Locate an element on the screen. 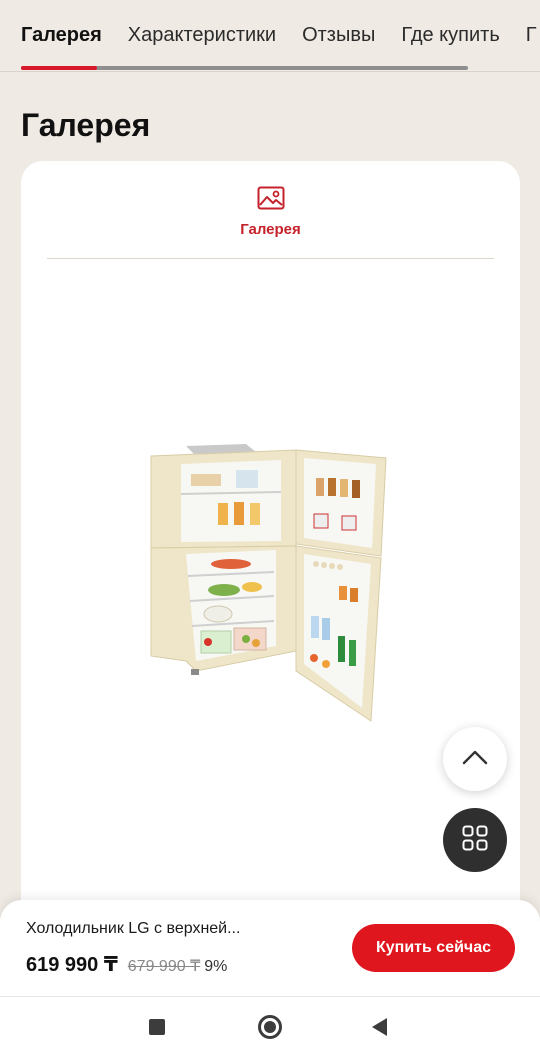 This screenshot has height=1057, width=540. buy-now-button: Купить сейчас is located at coordinates (433, 948).